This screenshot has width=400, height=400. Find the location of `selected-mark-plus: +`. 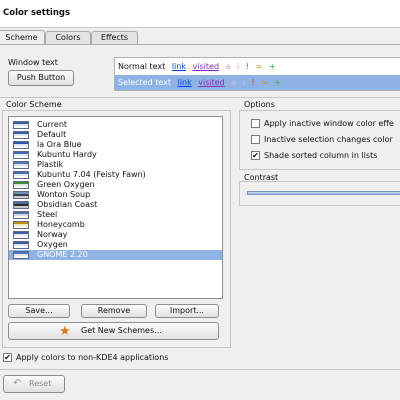

selected-mark-plus: + is located at coordinates (278, 82).